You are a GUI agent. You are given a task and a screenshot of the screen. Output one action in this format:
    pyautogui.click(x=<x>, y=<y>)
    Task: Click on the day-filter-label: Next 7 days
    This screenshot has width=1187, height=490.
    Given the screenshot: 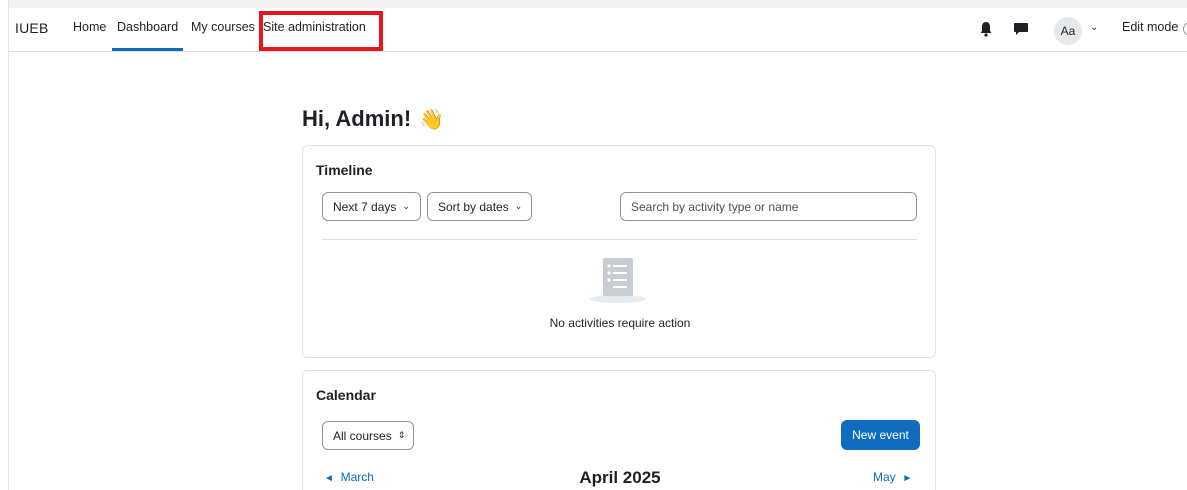 What is the action you would take?
    pyautogui.click(x=365, y=206)
    